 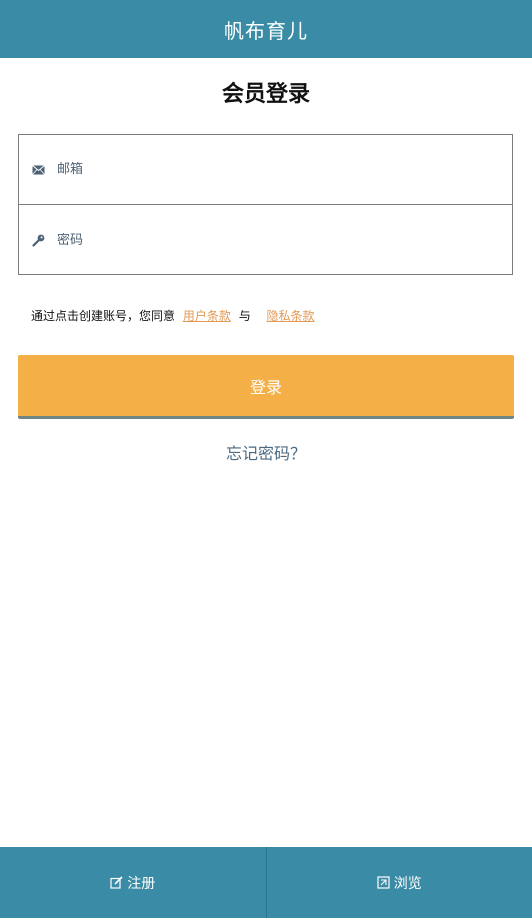 I want to click on email-input, so click(x=257, y=169).